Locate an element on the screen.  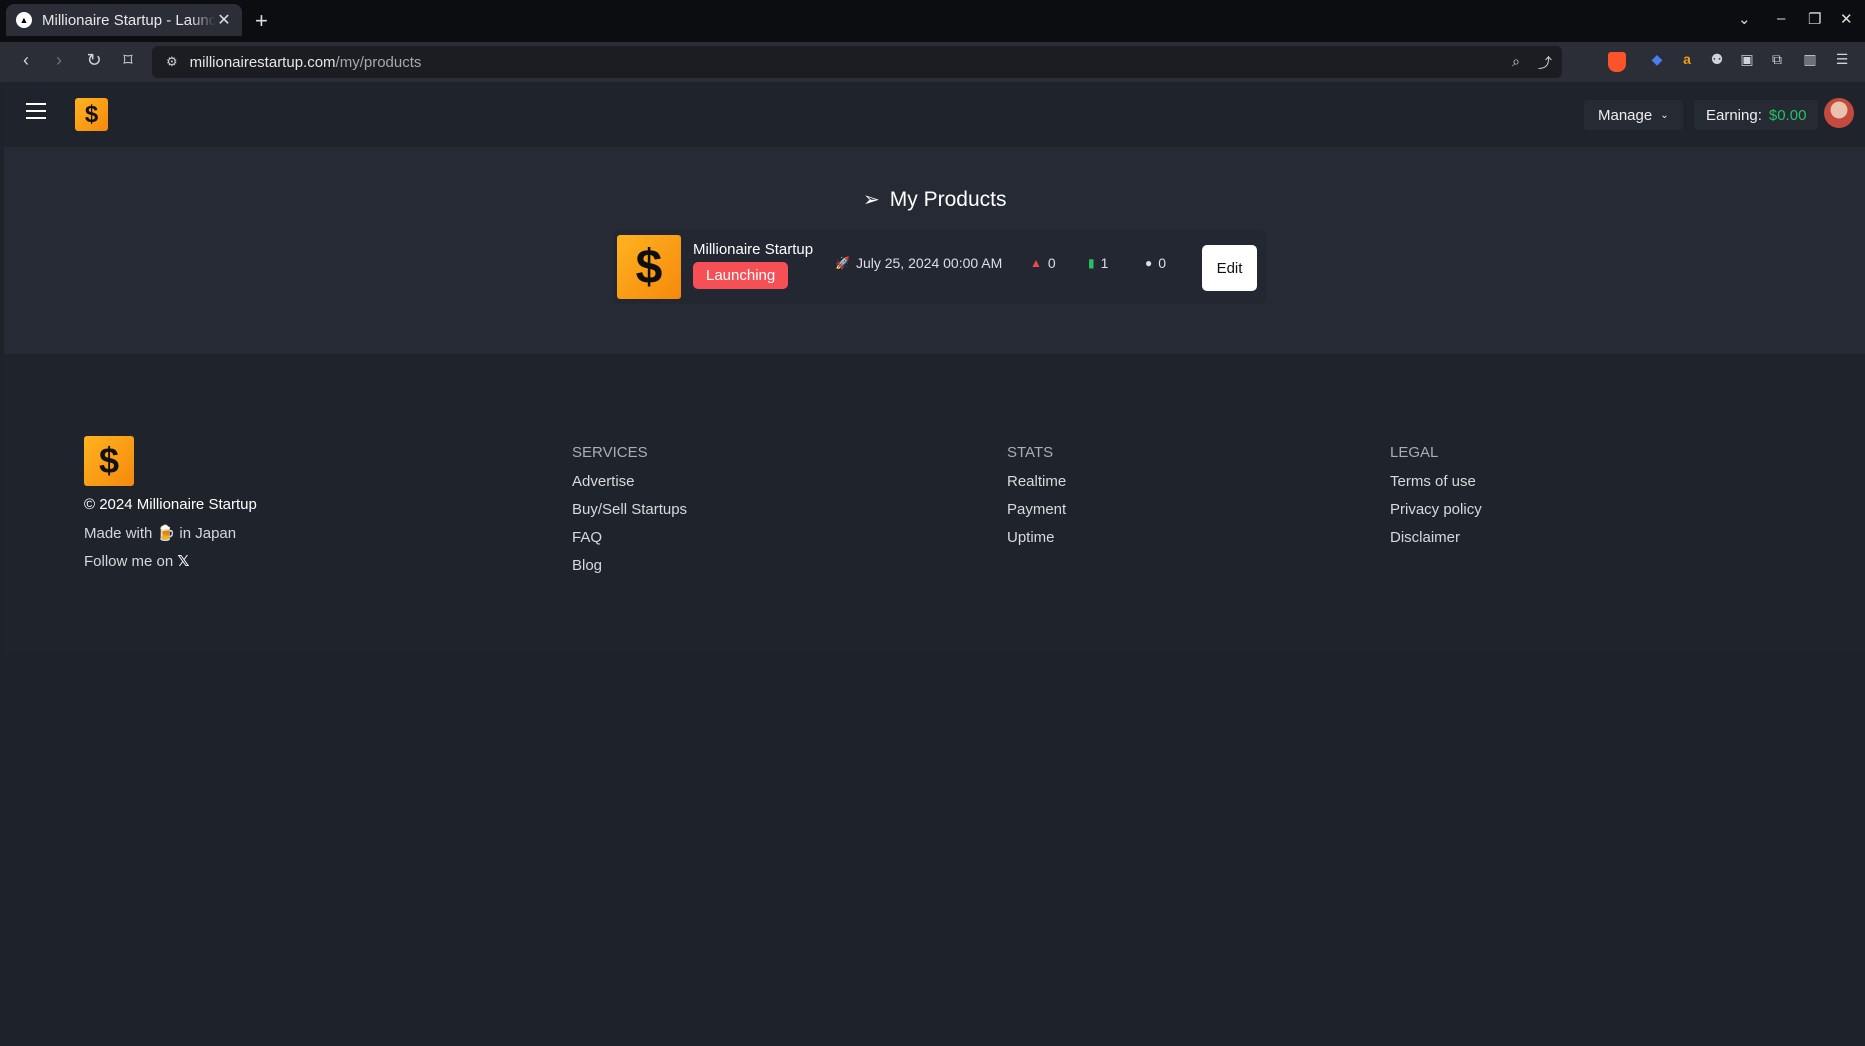
page-title: ➢ My Products is located at coordinates (934, 199).